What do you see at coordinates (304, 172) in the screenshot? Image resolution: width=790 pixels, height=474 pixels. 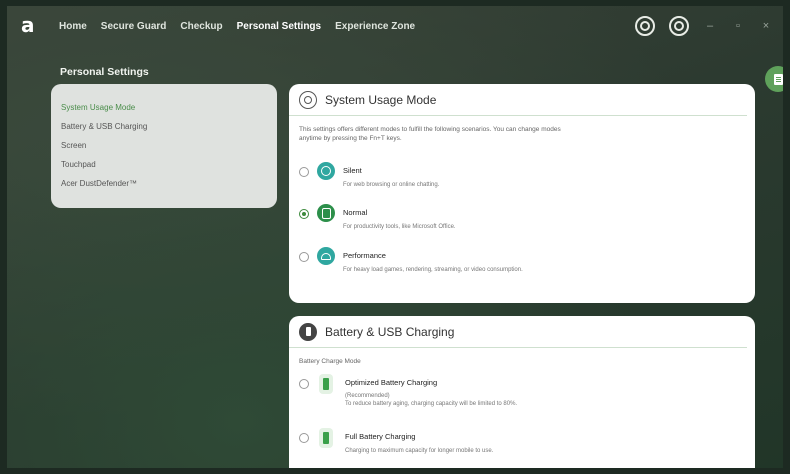 I see `radio-silent` at bounding box center [304, 172].